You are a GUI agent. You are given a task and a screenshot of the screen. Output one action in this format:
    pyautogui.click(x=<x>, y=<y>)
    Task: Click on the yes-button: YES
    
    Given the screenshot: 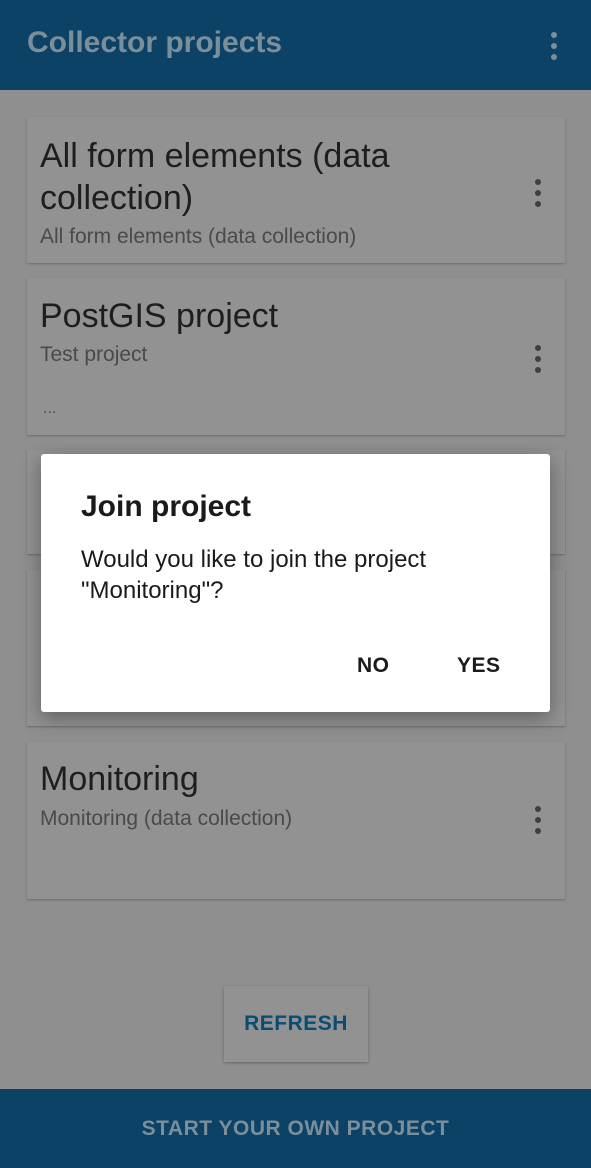 What is the action you would take?
    pyautogui.click(x=479, y=666)
    